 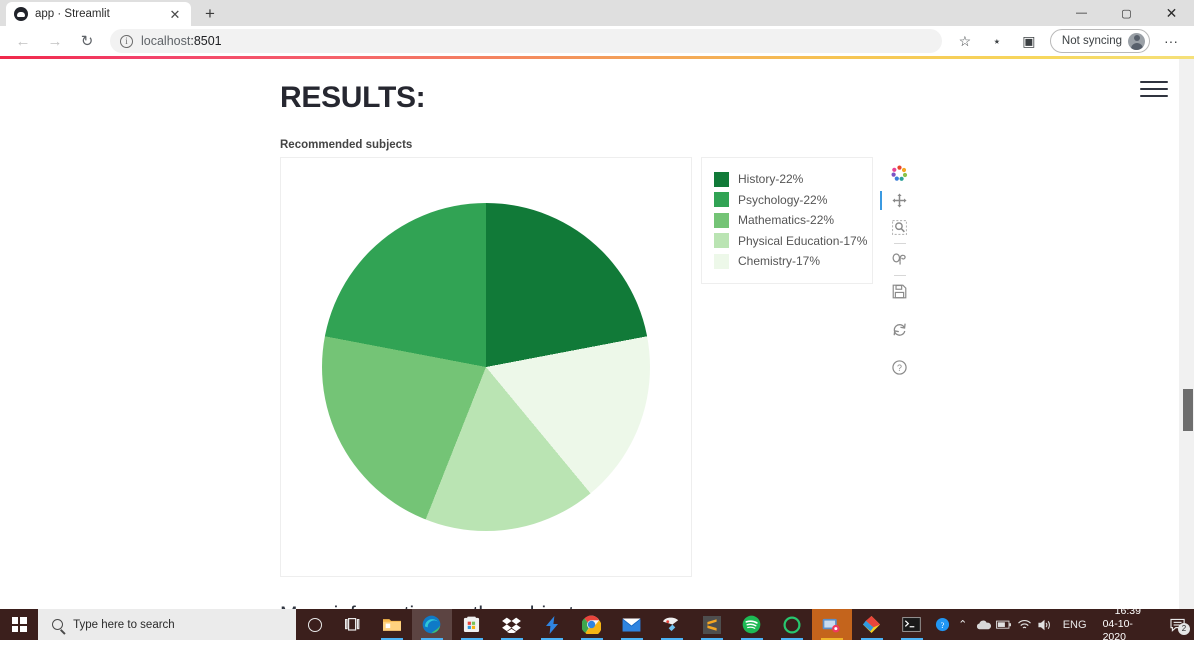 What do you see at coordinates (899, 227) in the screenshot?
I see `zoom-box-icon` at bounding box center [899, 227].